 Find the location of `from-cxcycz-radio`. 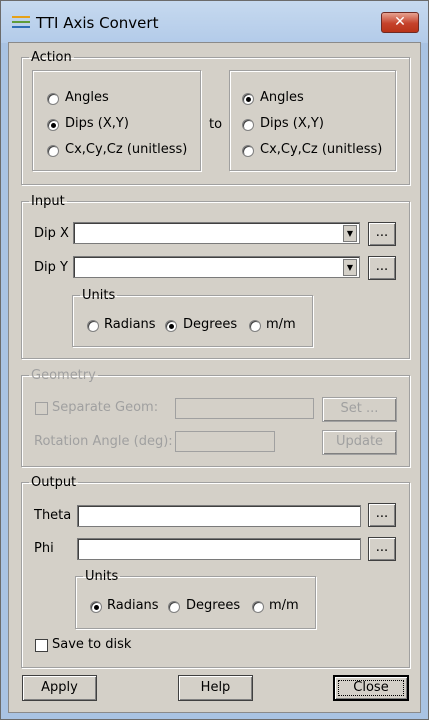

from-cxcycz-radio is located at coordinates (53, 151).